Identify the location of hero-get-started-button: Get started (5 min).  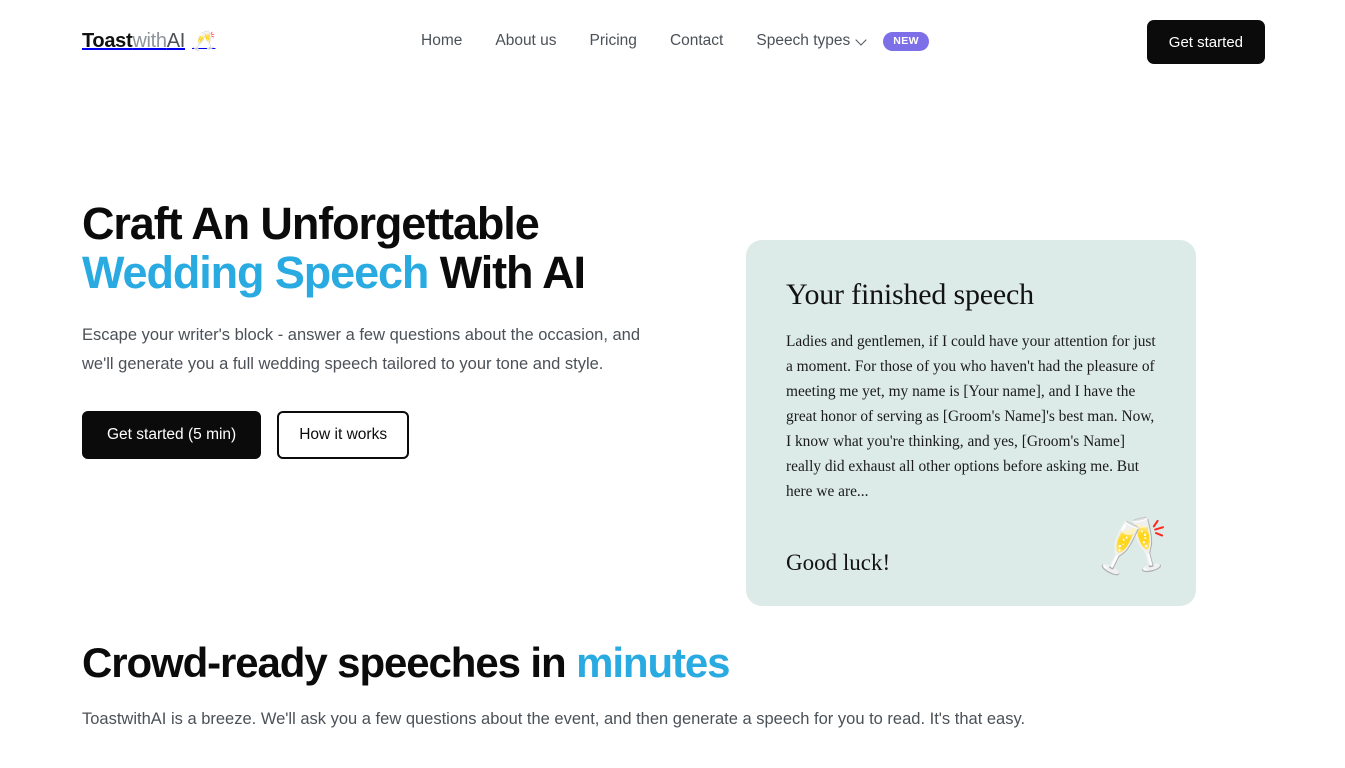
(172, 434).